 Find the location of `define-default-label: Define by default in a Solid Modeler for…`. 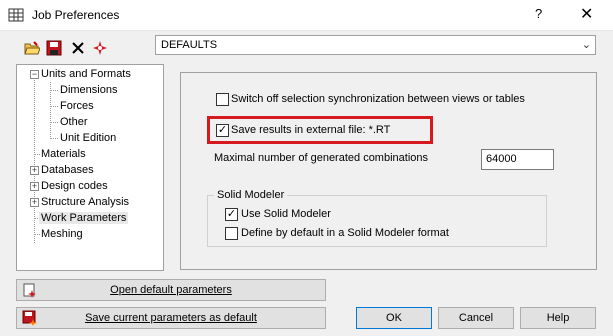

define-default-label: Define by default in a Solid Modeler for… is located at coordinates (345, 233).